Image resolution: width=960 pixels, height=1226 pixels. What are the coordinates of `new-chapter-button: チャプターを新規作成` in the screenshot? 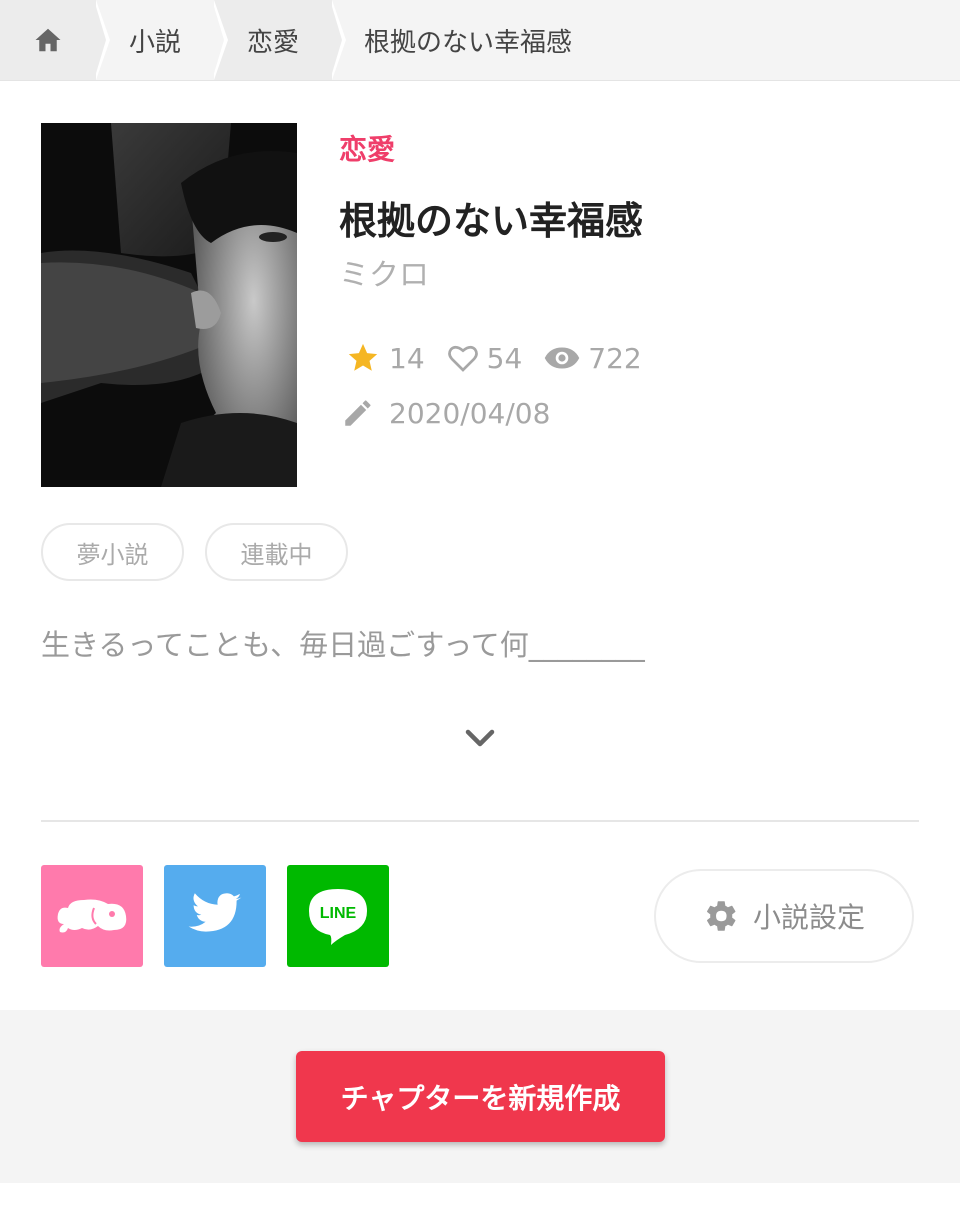 It's located at (480, 1096).